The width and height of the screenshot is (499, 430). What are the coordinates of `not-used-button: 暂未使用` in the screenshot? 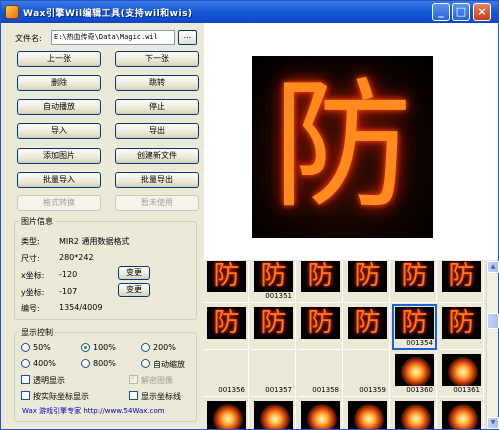 It's located at (157, 203).